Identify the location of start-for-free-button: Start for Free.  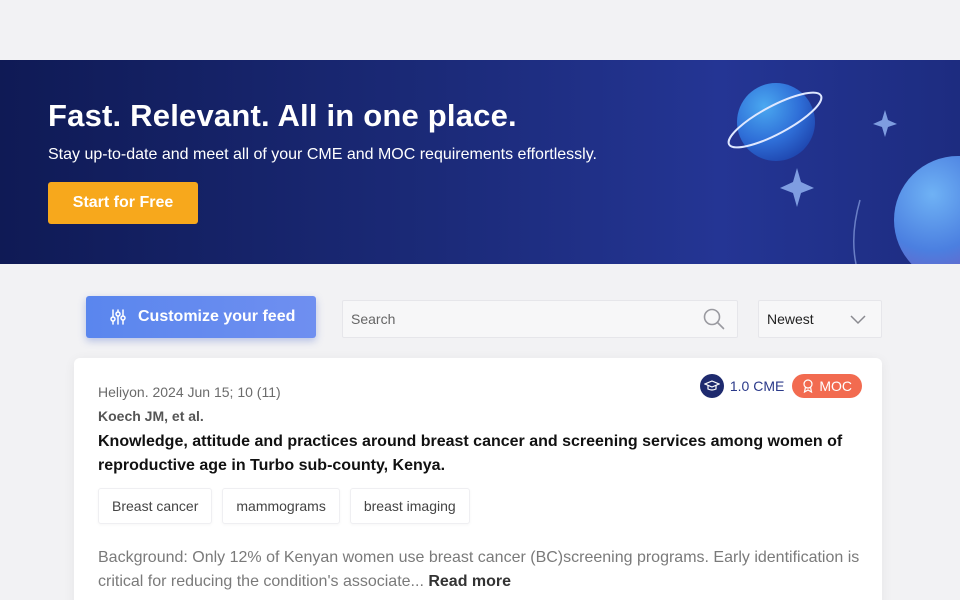
(123, 203).